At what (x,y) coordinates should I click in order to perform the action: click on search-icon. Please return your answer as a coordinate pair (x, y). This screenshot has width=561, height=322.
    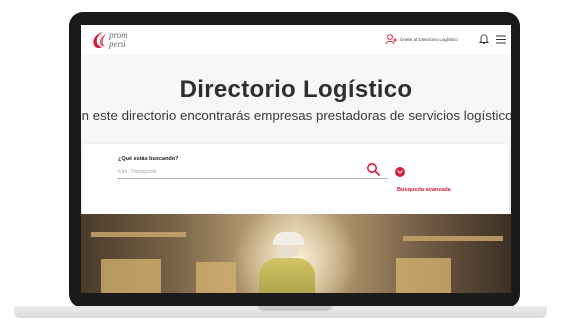
    Looking at the image, I should click on (373, 169).